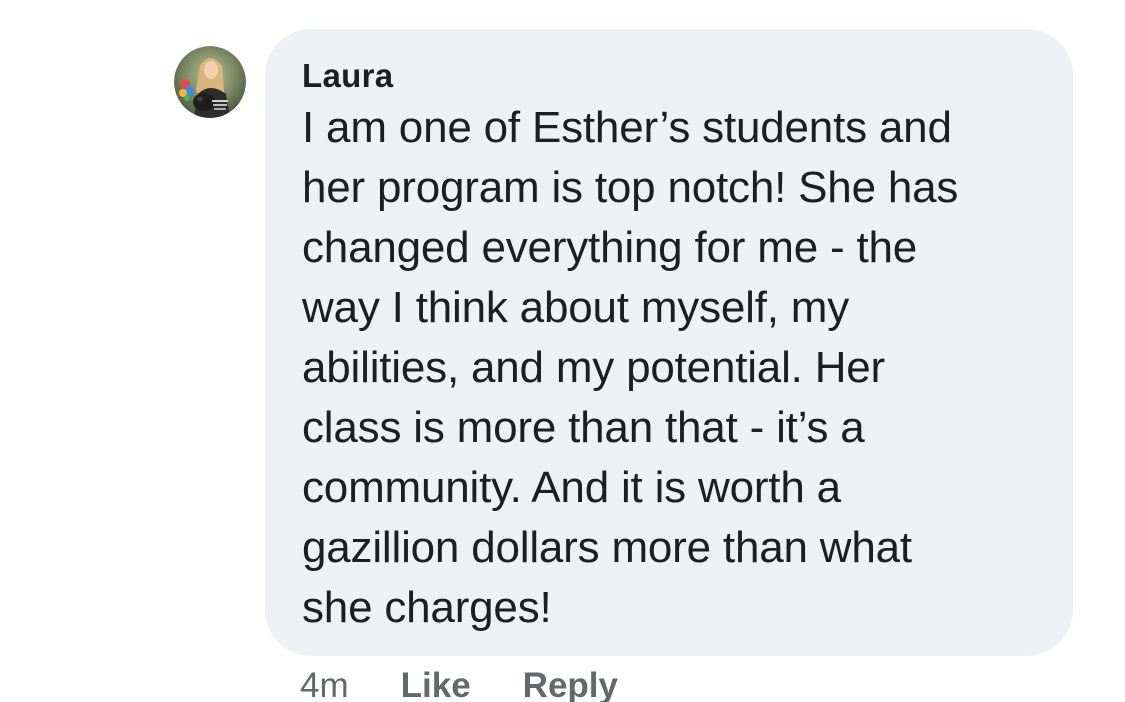  Describe the element at coordinates (485, 683) in the screenshot. I see `comment-actions: 4m Like Reply` at that location.